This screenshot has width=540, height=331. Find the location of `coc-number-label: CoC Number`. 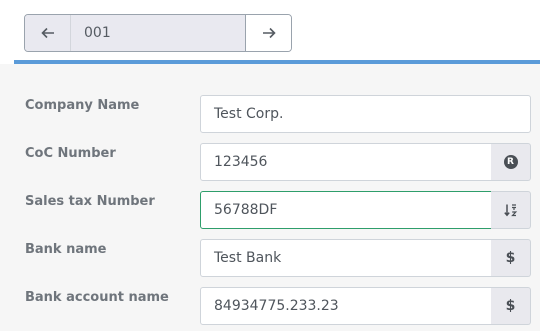

coc-number-label: CoC Number is located at coordinates (70, 153).